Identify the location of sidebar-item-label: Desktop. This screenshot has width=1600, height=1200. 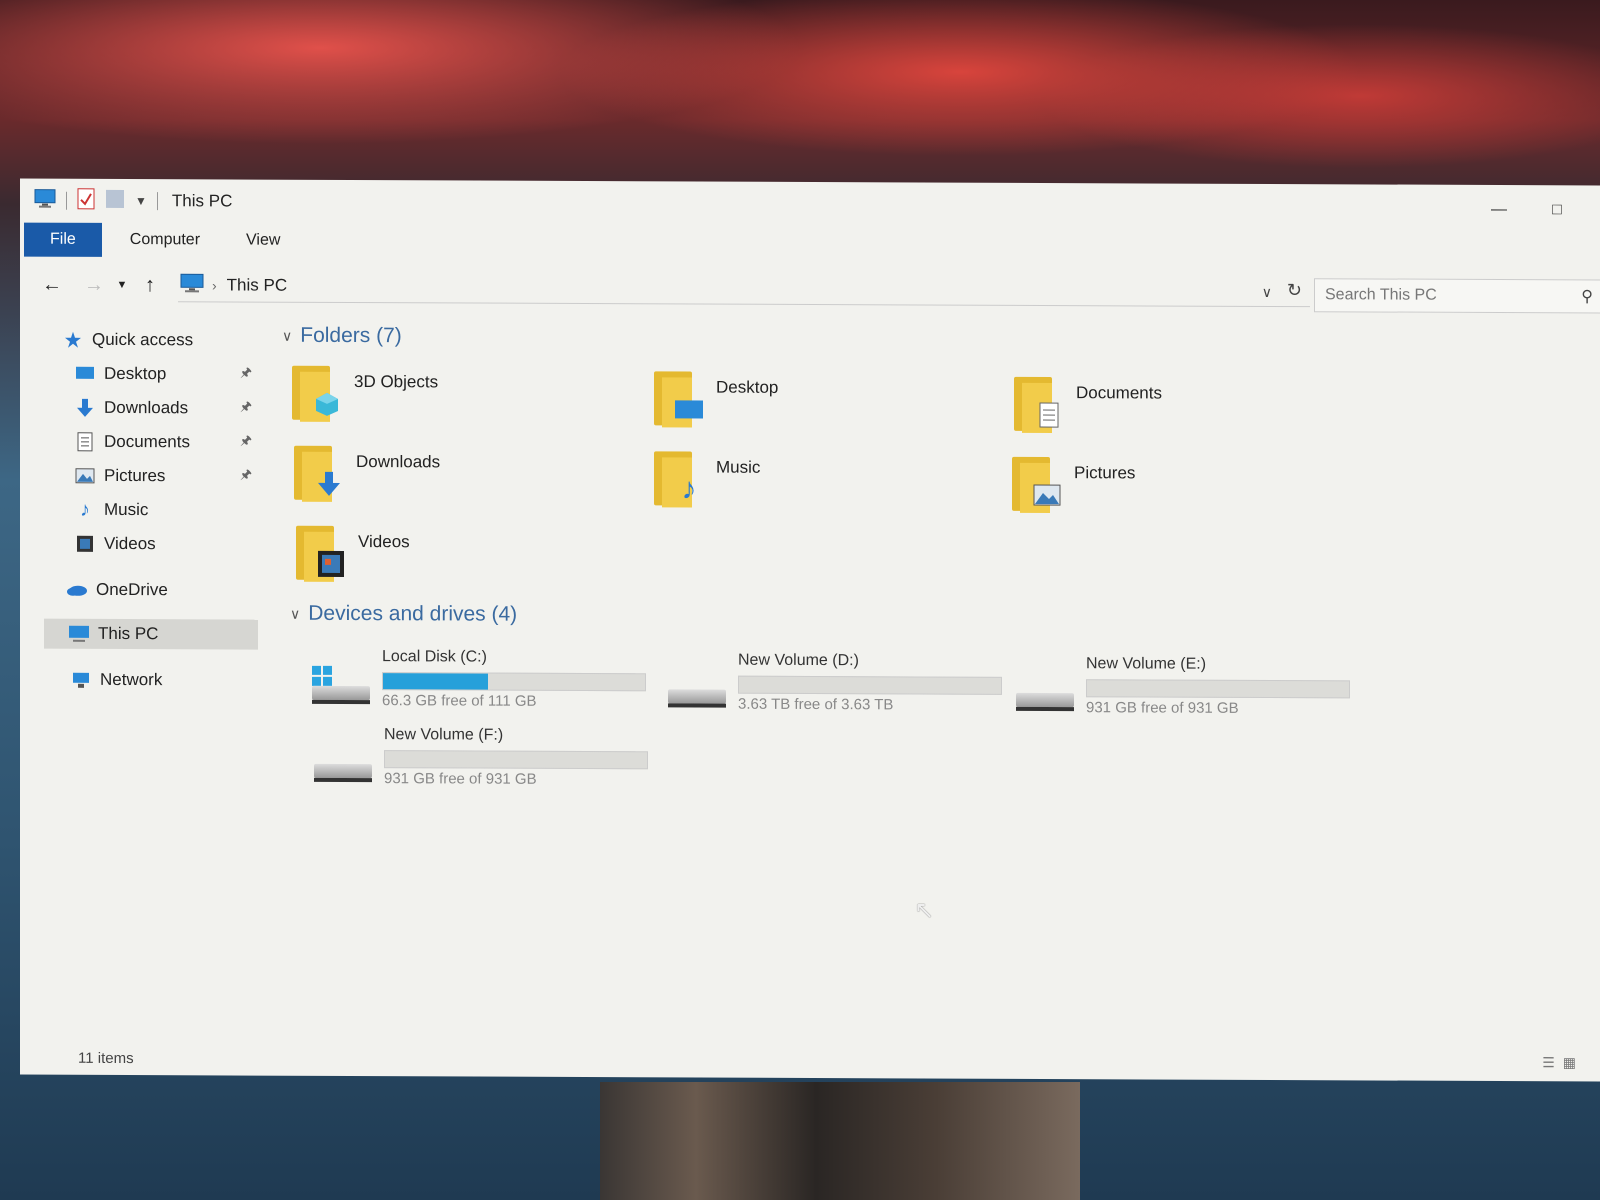
(135, 373).